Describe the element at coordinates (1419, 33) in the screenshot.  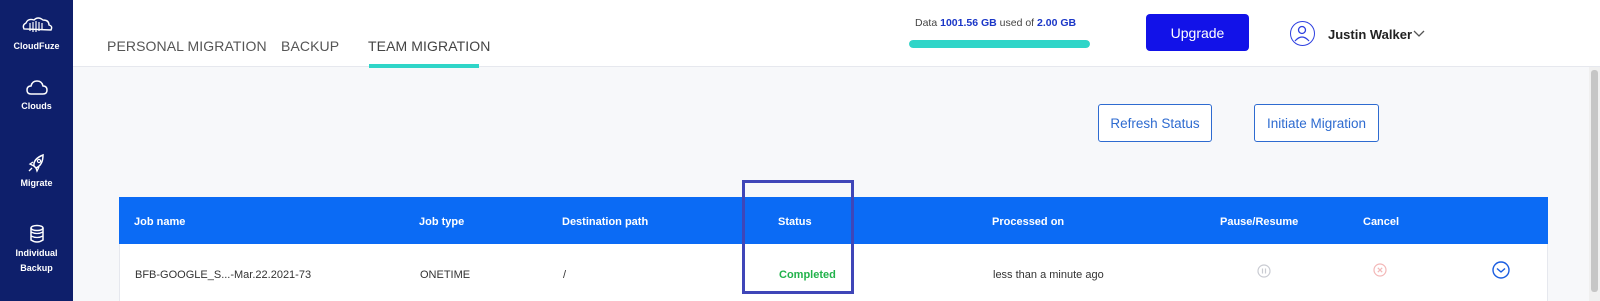
I see `chevron-down-icon` at that location.